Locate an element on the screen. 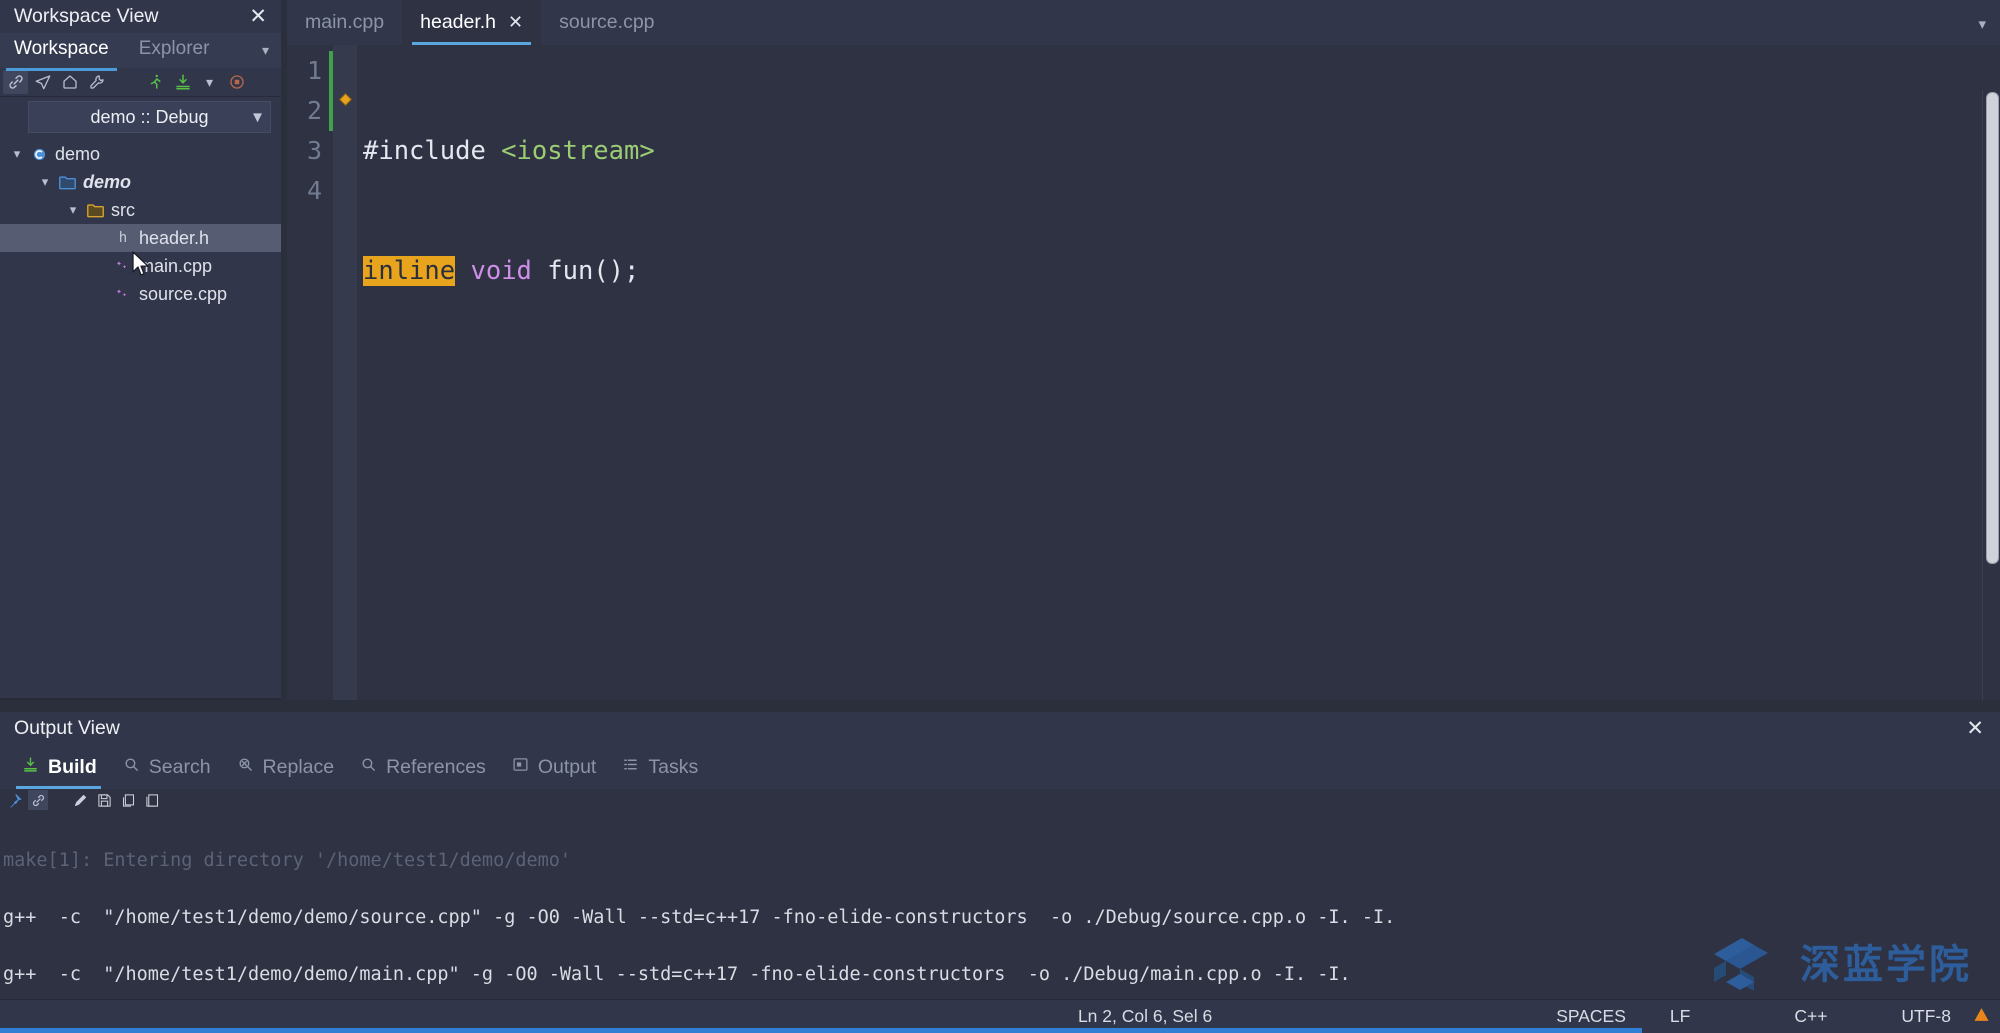 This screenshot has width=2000, height=1033. tree-item-label: header.h is located at coordinates (174, 237).